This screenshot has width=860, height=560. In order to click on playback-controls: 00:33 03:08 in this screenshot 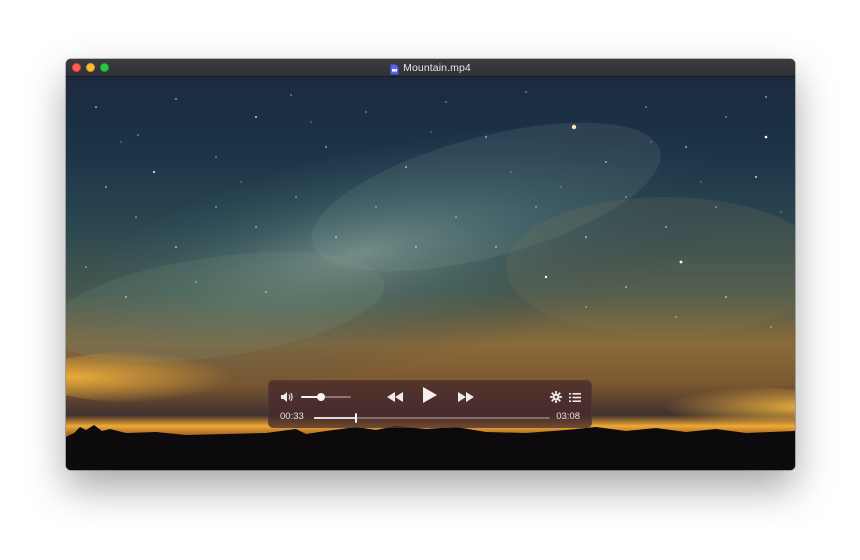, I will do `click(430, 404)`.